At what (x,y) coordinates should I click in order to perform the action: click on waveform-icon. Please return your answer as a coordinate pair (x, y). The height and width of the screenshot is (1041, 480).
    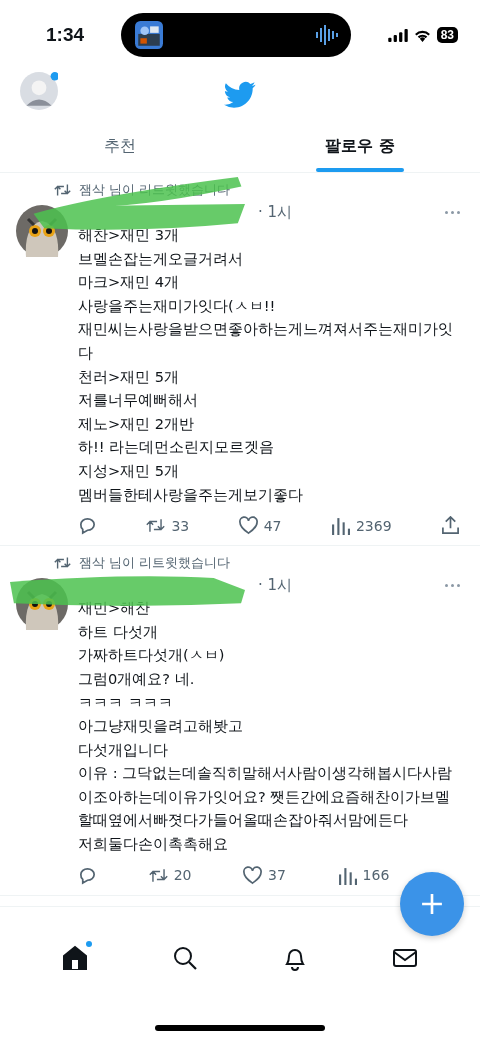
    Looking at the image, I should click on (326, 35).